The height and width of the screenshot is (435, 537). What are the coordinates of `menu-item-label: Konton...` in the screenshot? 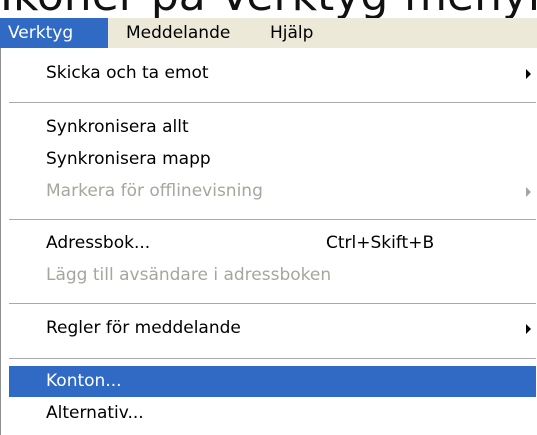 It's located at (84, 381).